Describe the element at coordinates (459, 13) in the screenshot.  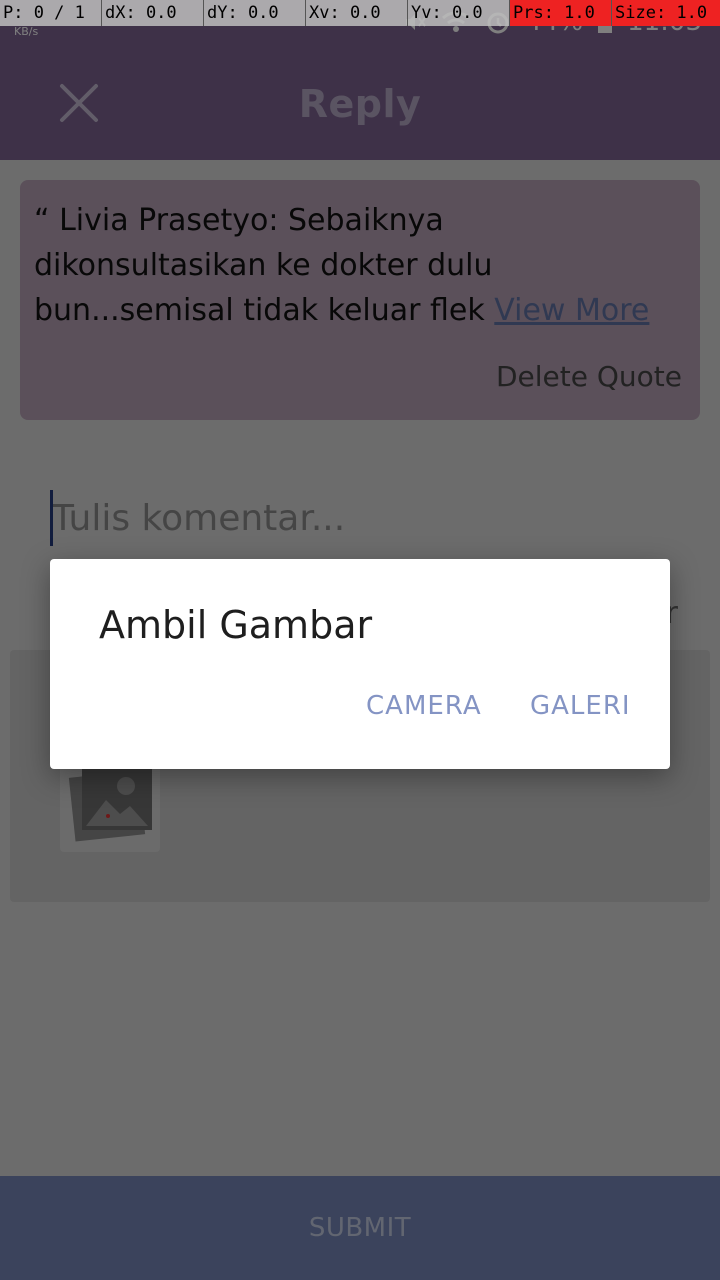
I see `debug-yv: Yv: 0.0` at that location.